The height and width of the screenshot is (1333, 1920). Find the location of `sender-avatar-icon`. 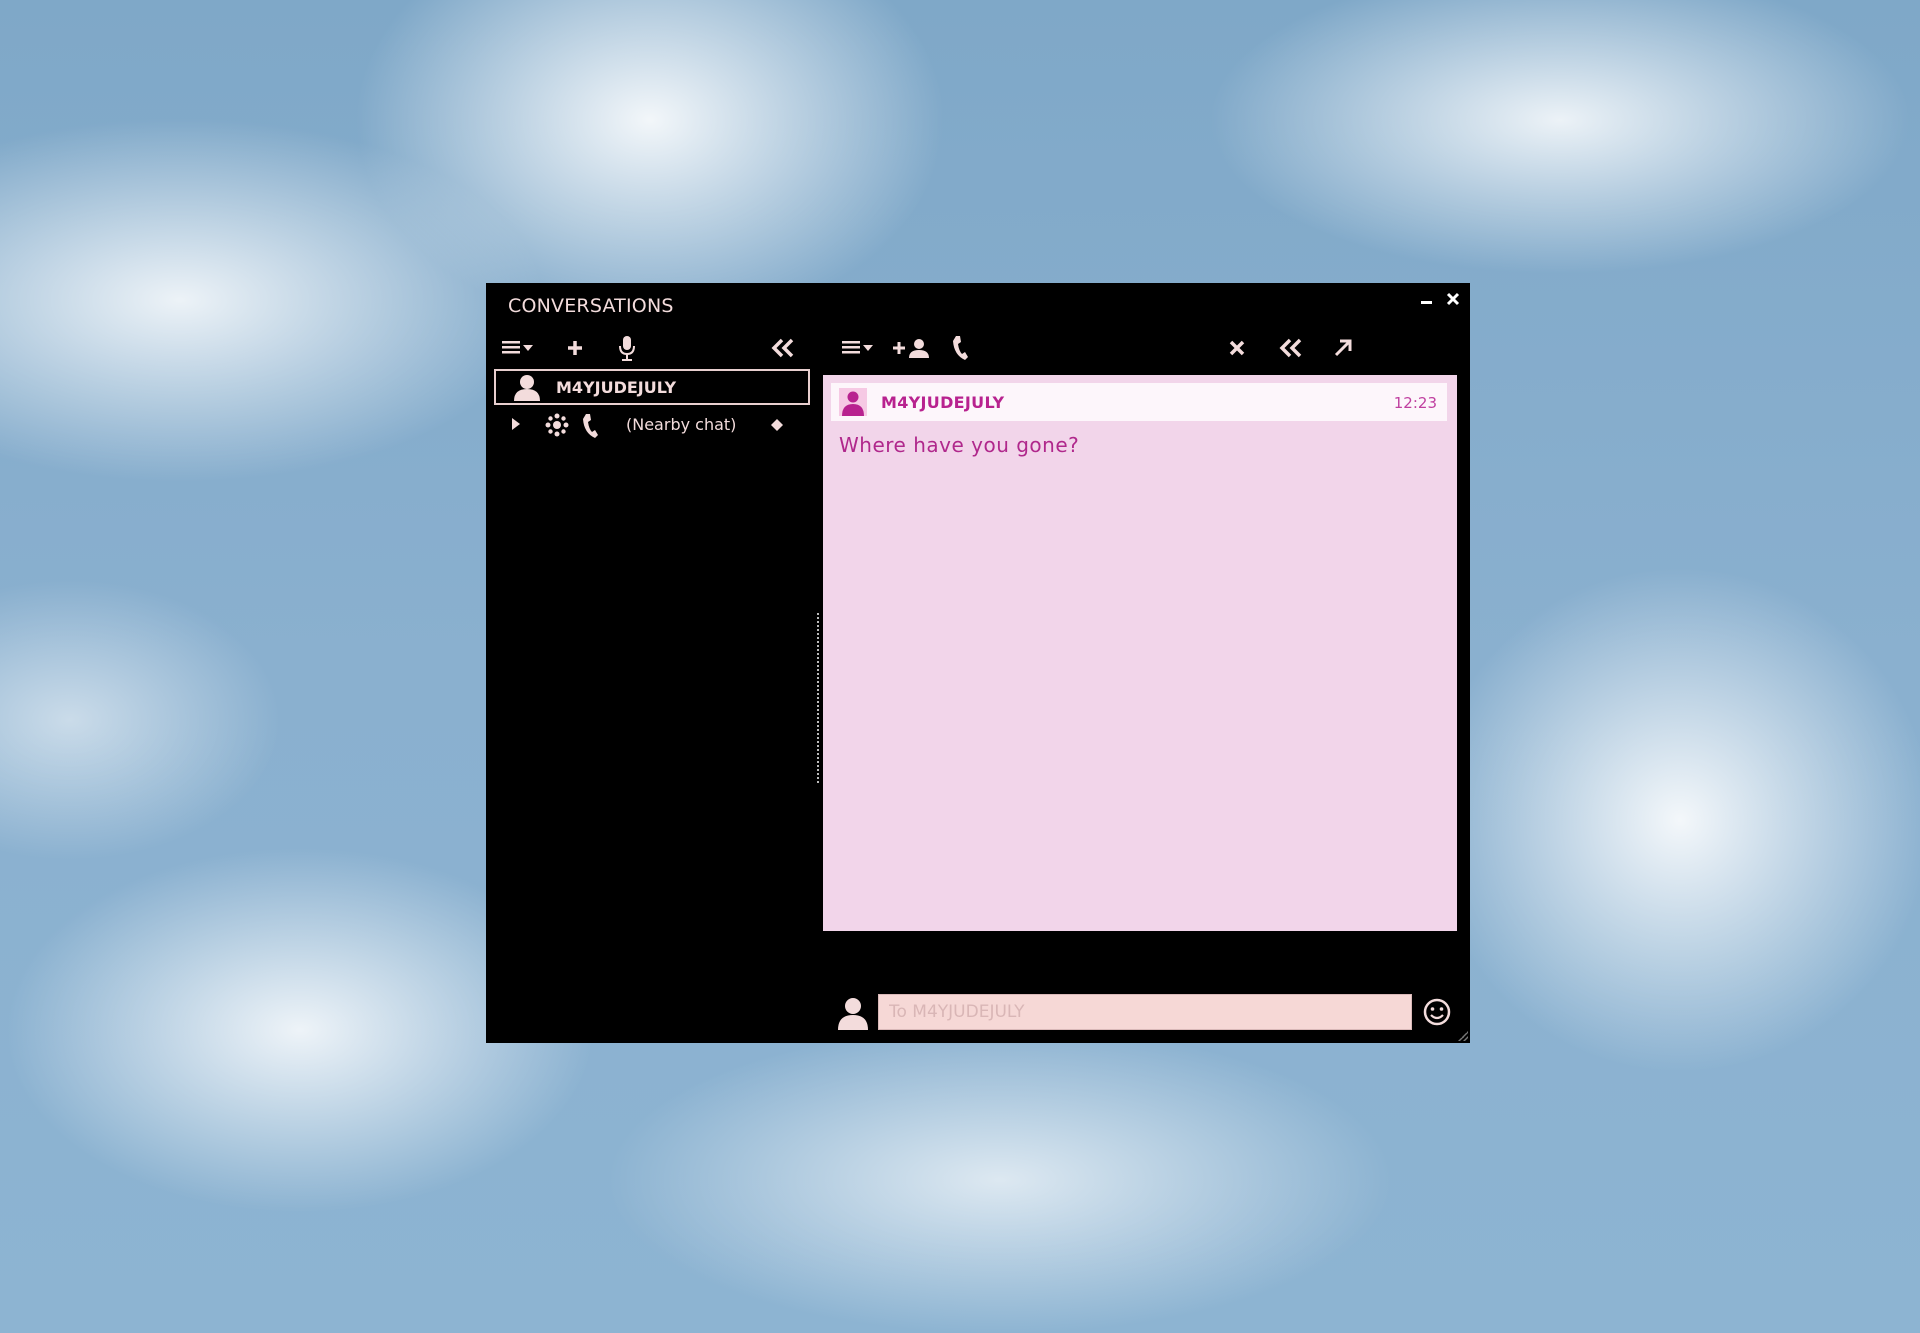

sender-avatar-icon is located at coordinates (853, 402).